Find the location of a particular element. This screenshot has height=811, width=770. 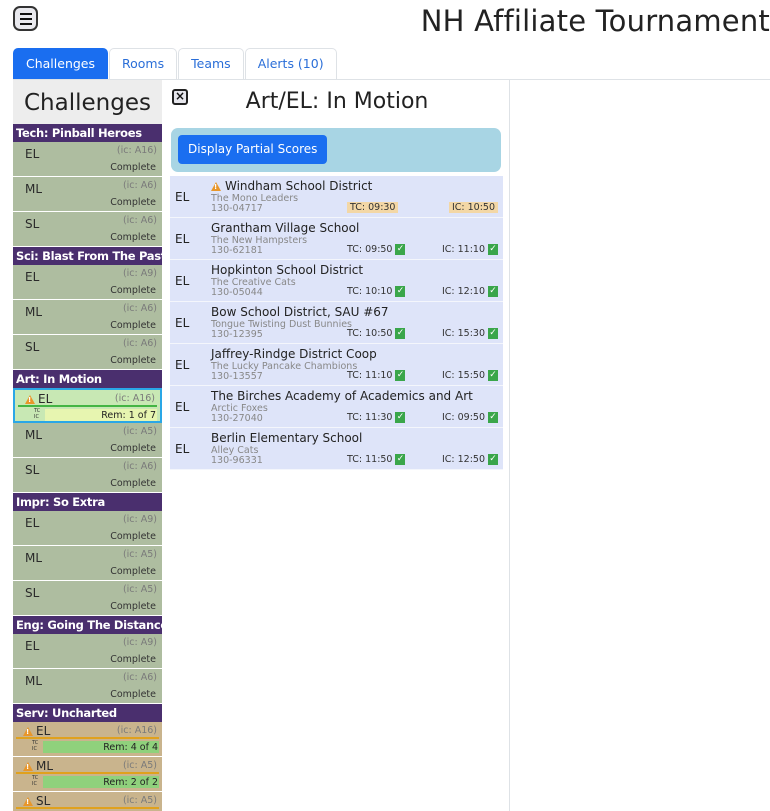

challenge-title: Art/EL: In Motion is located at coordinates (337, 101).